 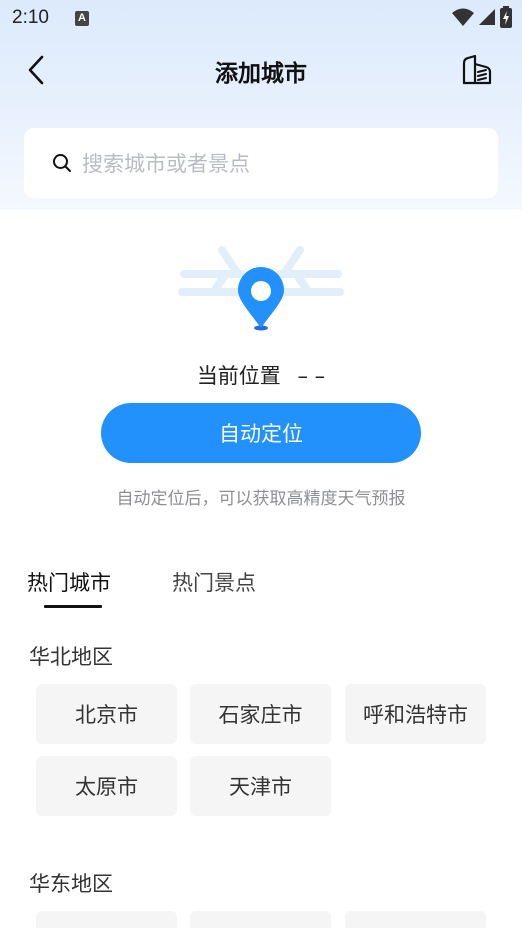 What do you see at coordinates (166, 164) in the screenshot?
I see `search-placeholder: 搜索城市或者景点` at bounding box center [166, 164].